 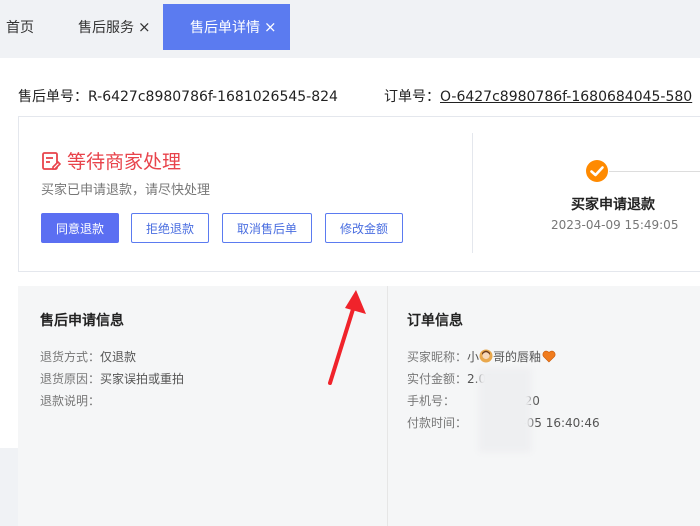 I want to click on document-edit-icon, so click(x=51, y=160).